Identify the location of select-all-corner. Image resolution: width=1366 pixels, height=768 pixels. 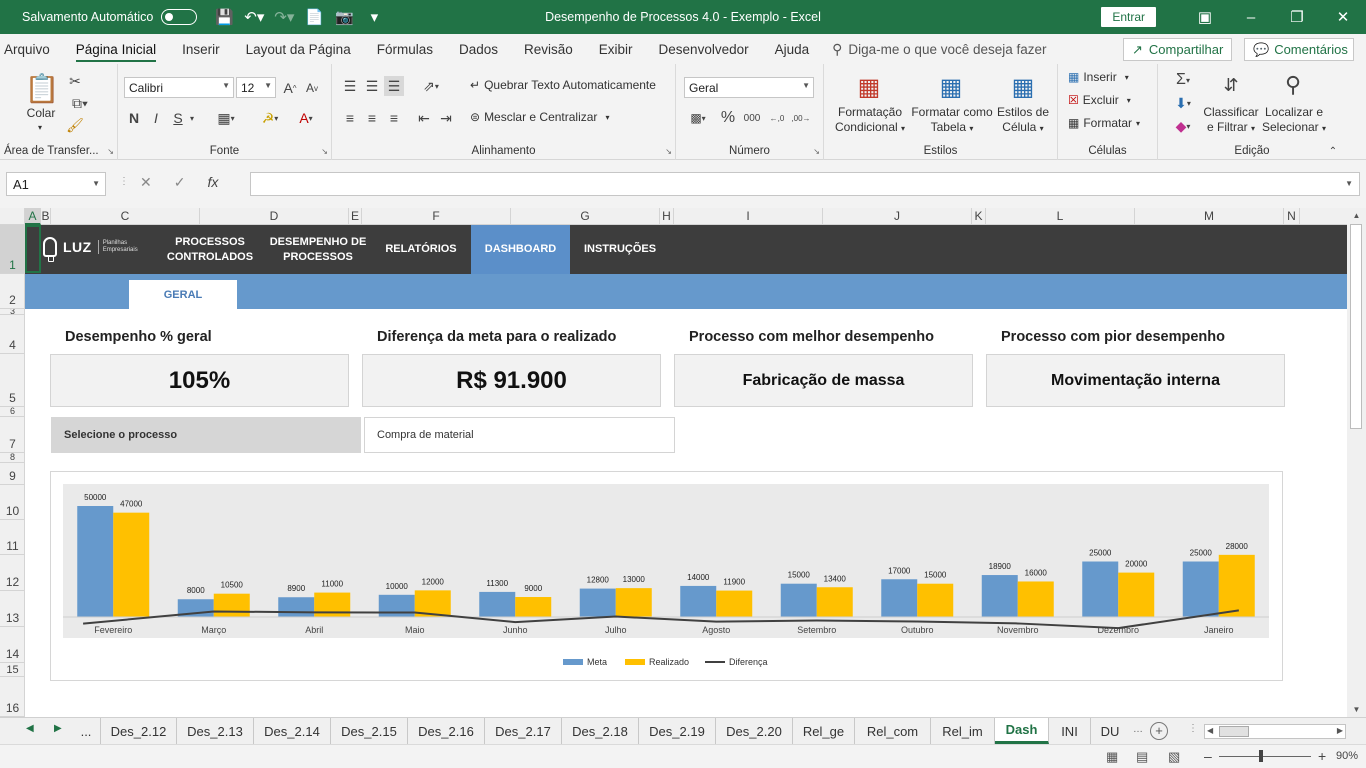
(12, 216).